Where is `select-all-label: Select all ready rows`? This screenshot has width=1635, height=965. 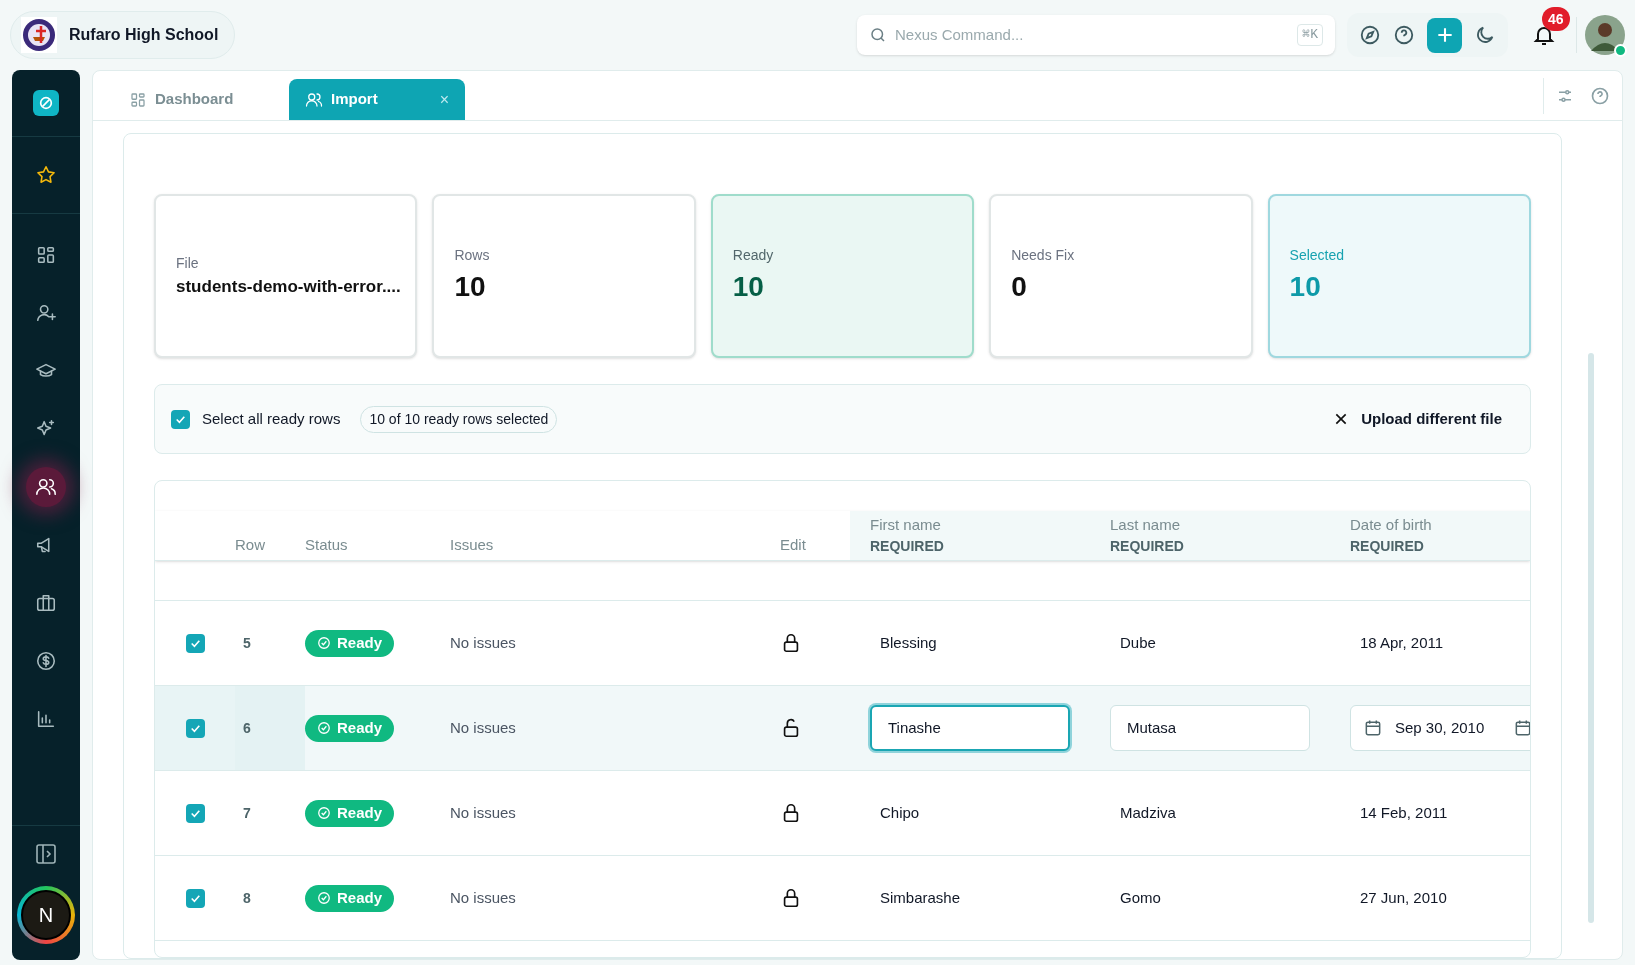 select-all-label: Select all ready rows is located at coordinates (271, 418).